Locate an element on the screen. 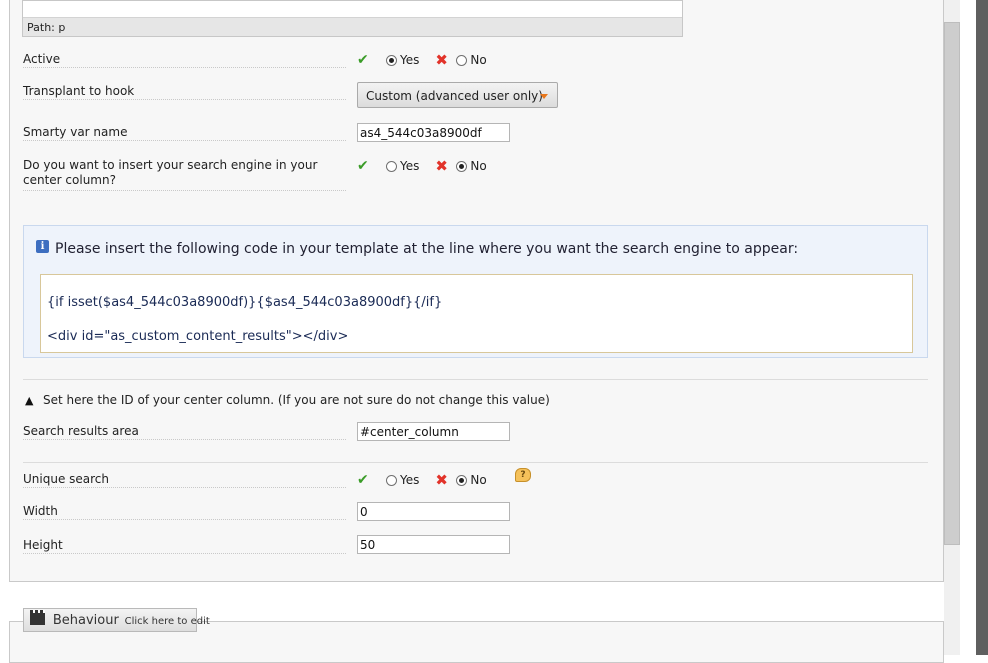  center-column-underline is located at coordinates (184, 190).